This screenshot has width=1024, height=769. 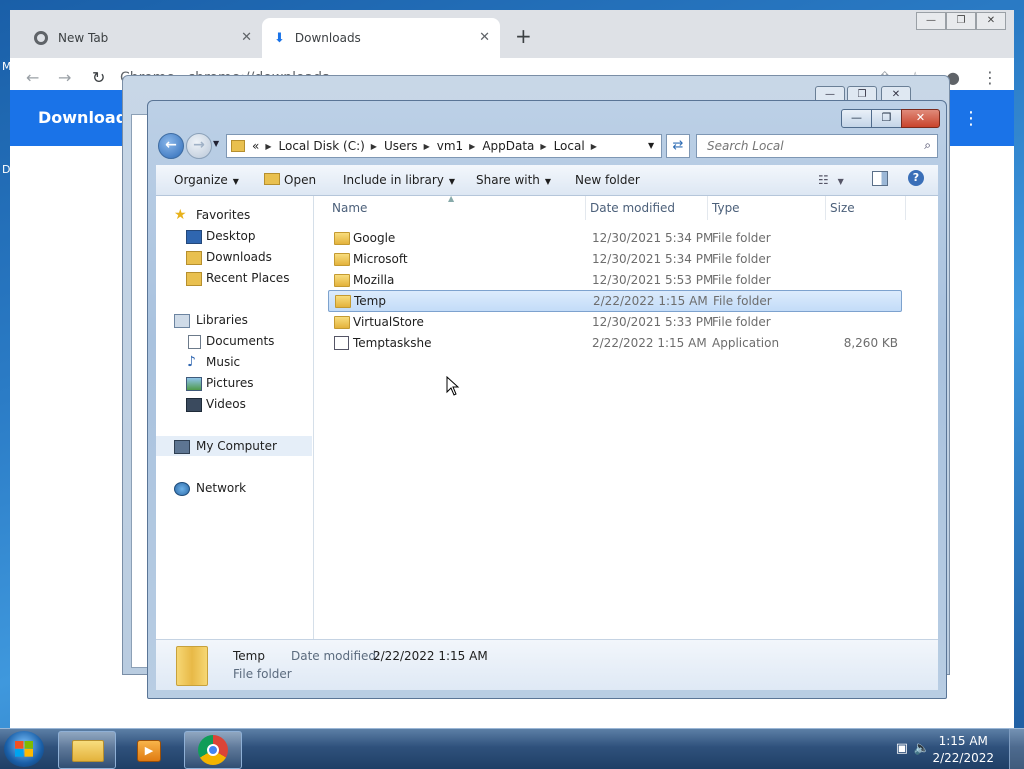 What do you see at coordinates (381, 38) in the screenshot?
I see `tab-downloads: ⬇ Downloads ✕` at bounding box center [381, 38].